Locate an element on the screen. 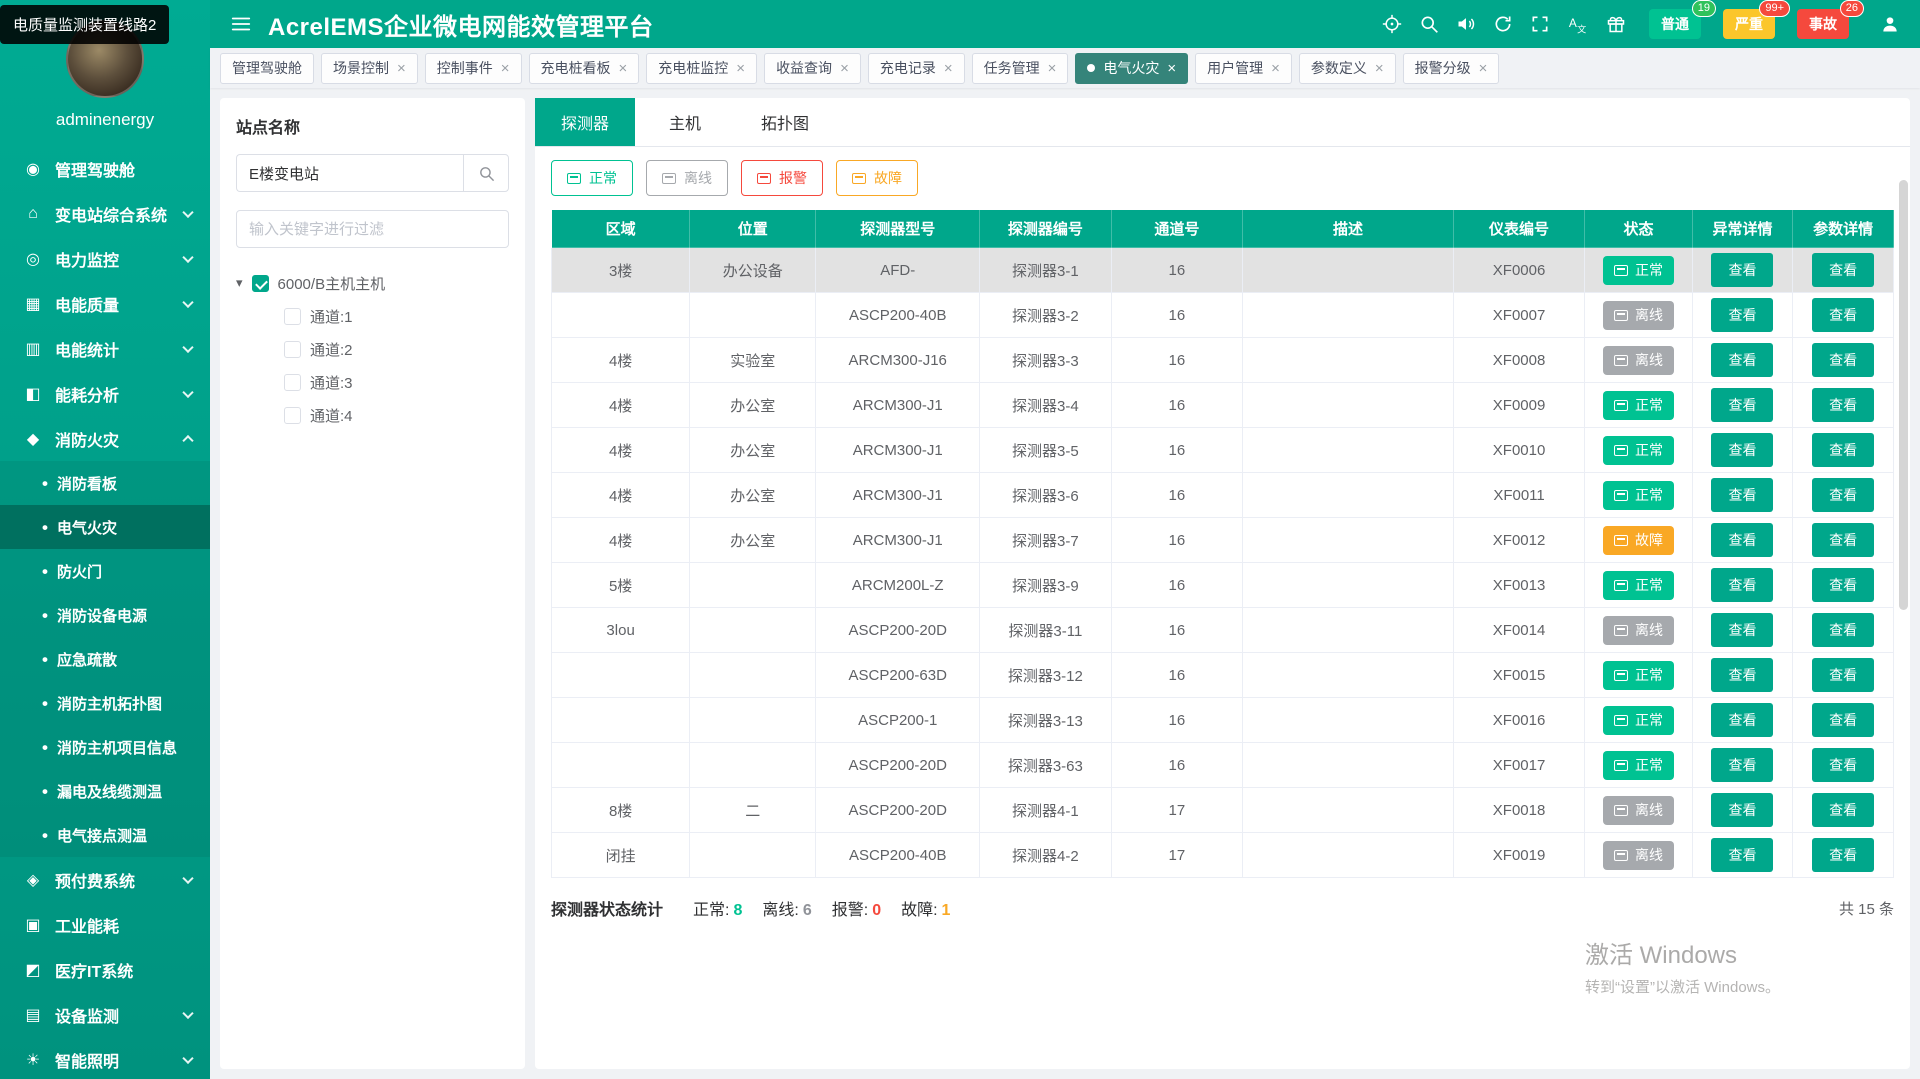 Image resolution: width=1920 pixels, height=1079 pixels. fullscreen-icon is located at coordinates (1540, 24).